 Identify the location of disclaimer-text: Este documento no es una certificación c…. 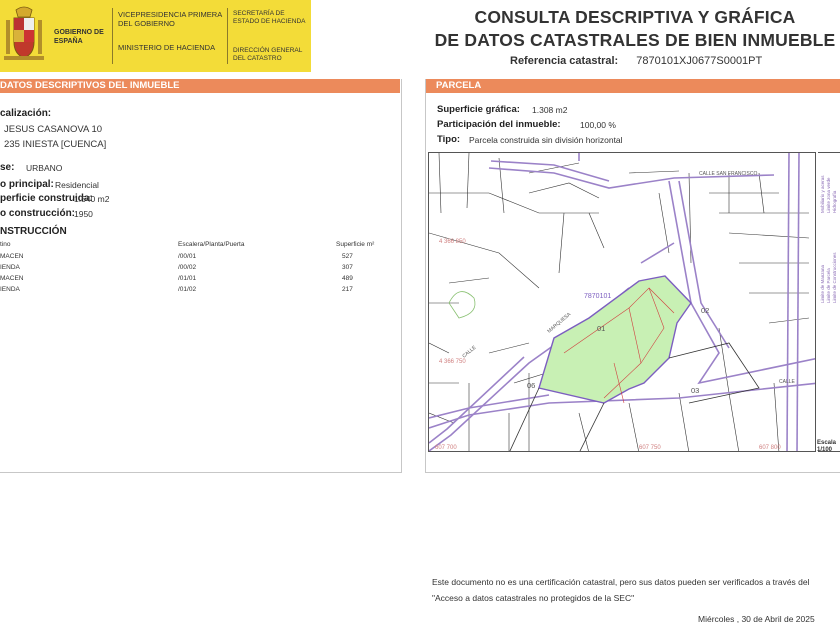
(621, 590).